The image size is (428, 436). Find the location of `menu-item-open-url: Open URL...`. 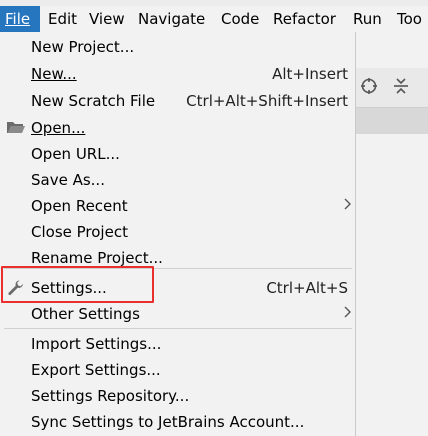

menu-item-open-url: Open URL... is located at coordinates (178, 154).